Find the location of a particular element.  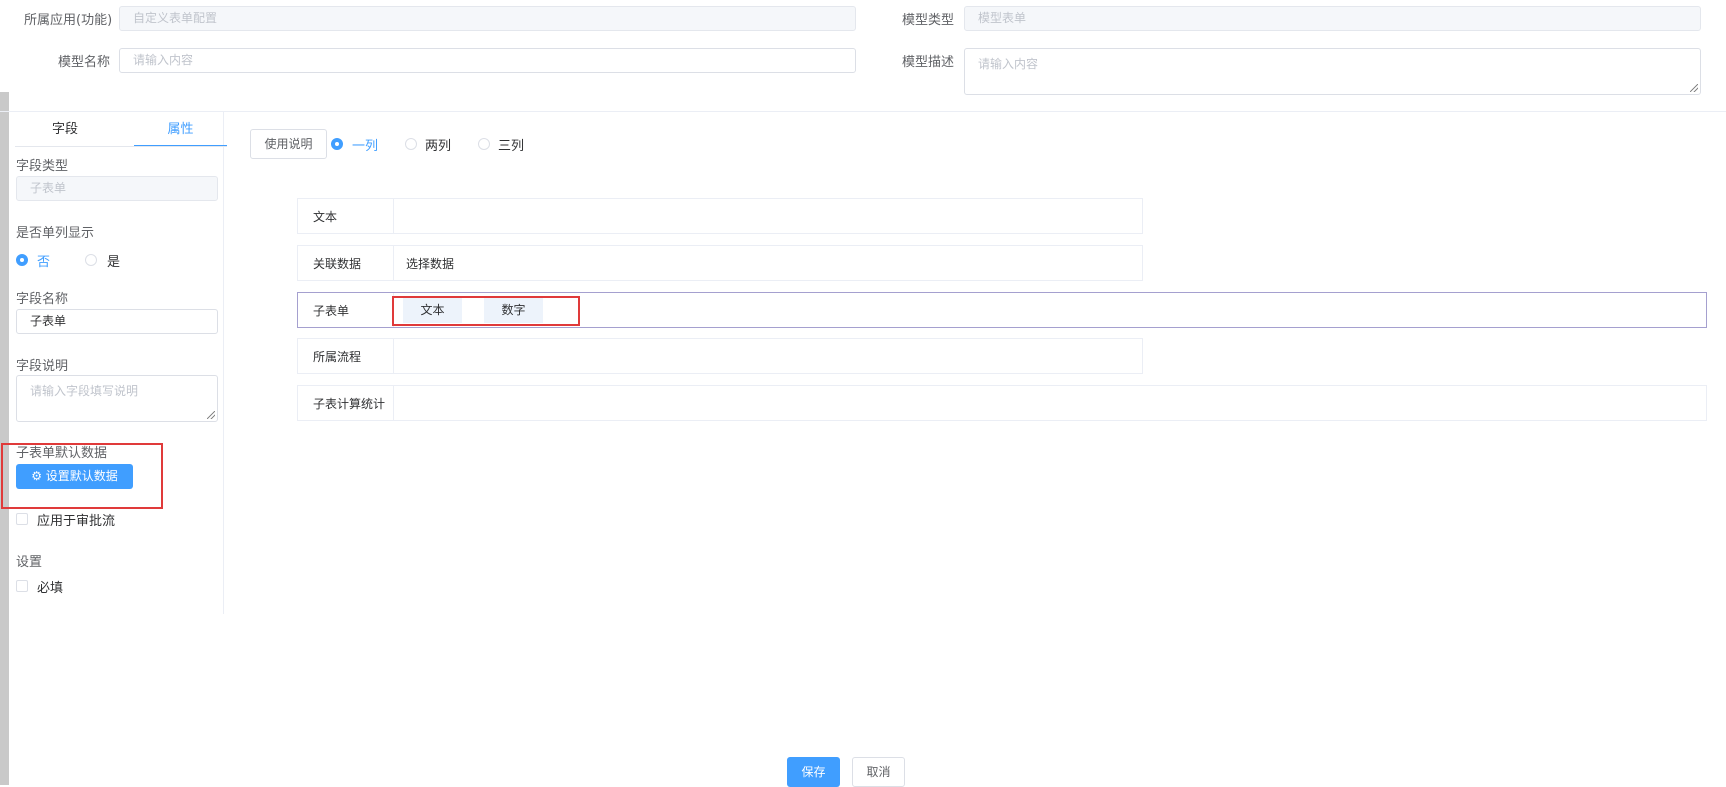

save-button: 保存 is located at coordinates (813, 772).